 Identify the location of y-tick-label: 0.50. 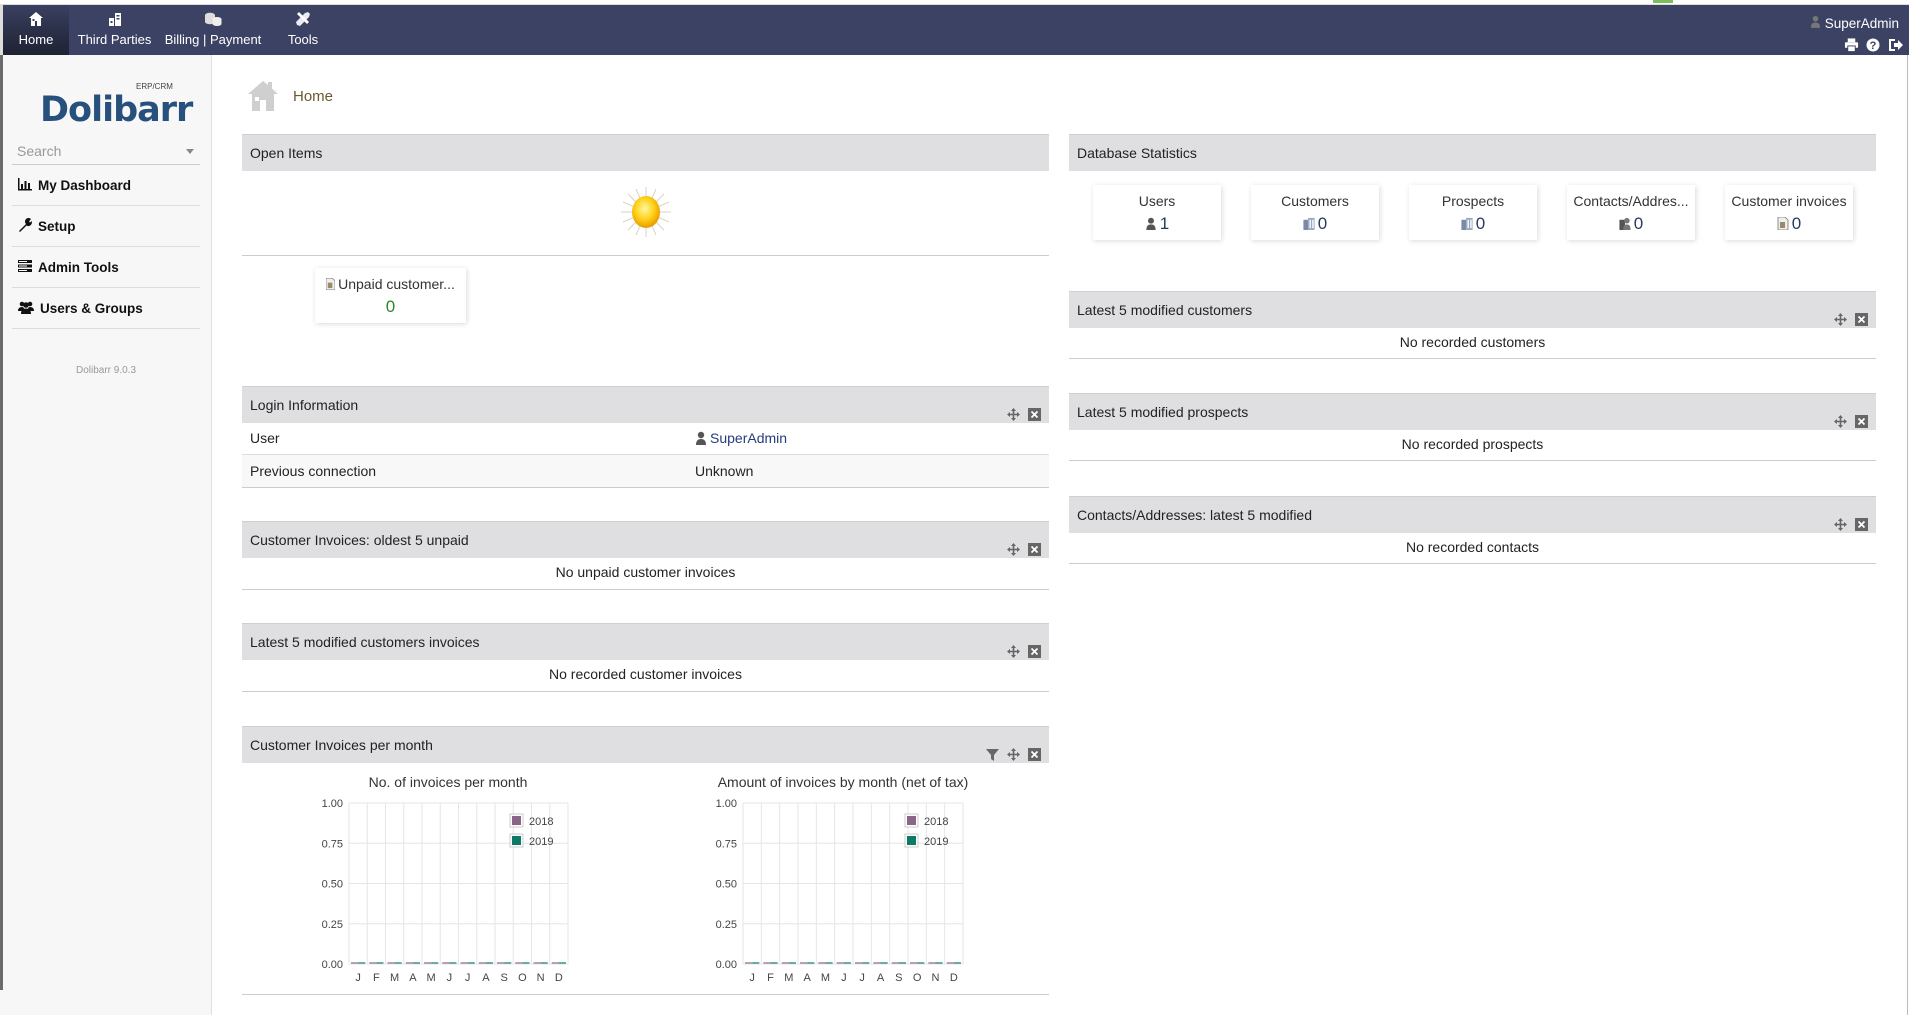
(726, 885).